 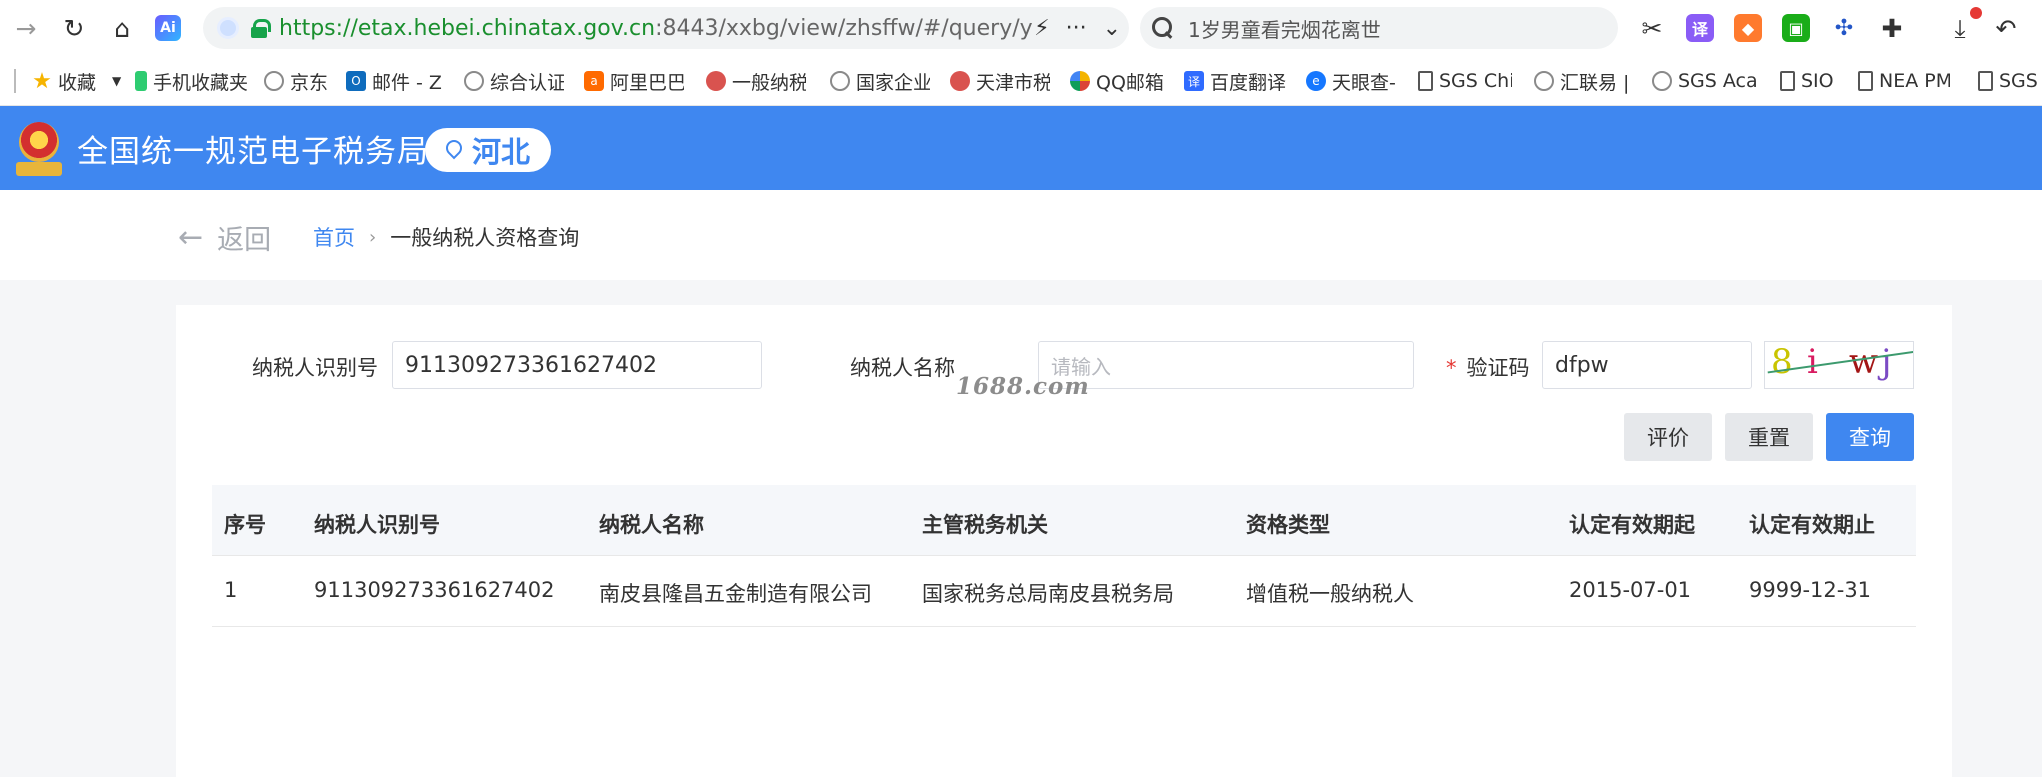 What do you see at coordinates (74, 28) in the screenshot?
I see `reload-icon: ↻` at bounding box center [74, 28].